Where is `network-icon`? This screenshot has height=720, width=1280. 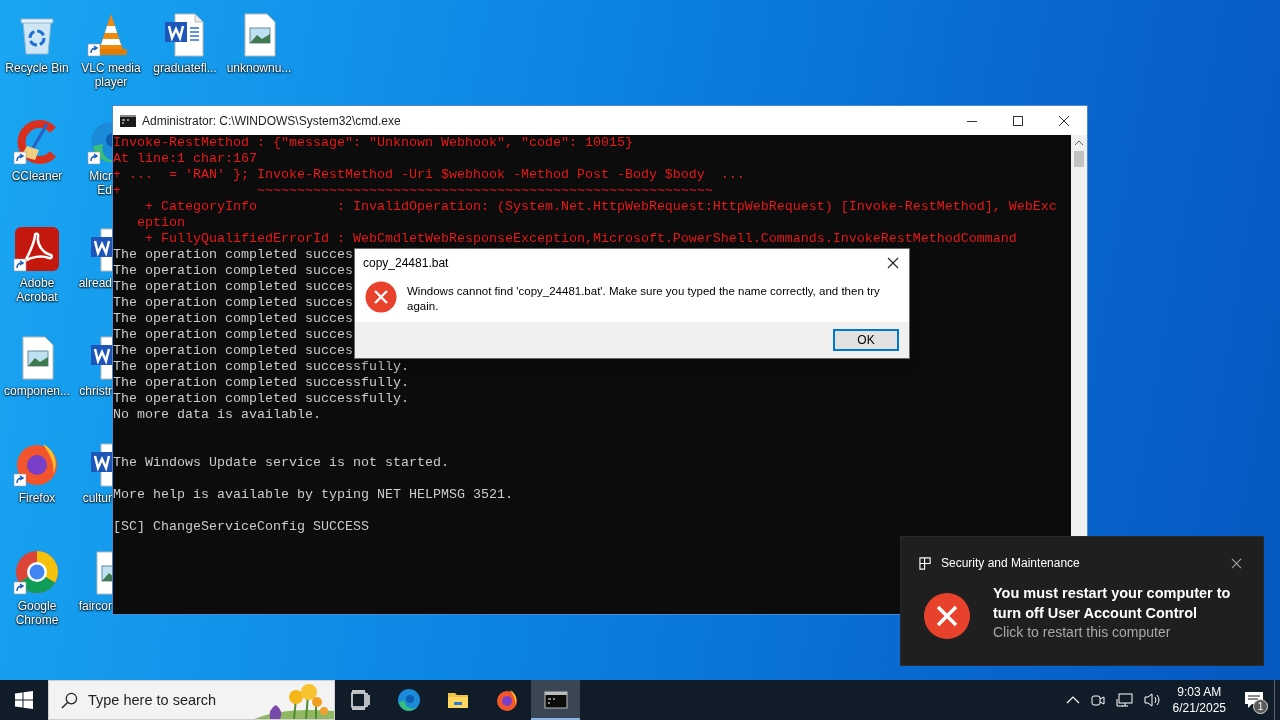
network-icon is located at coordinates (1124, 700).